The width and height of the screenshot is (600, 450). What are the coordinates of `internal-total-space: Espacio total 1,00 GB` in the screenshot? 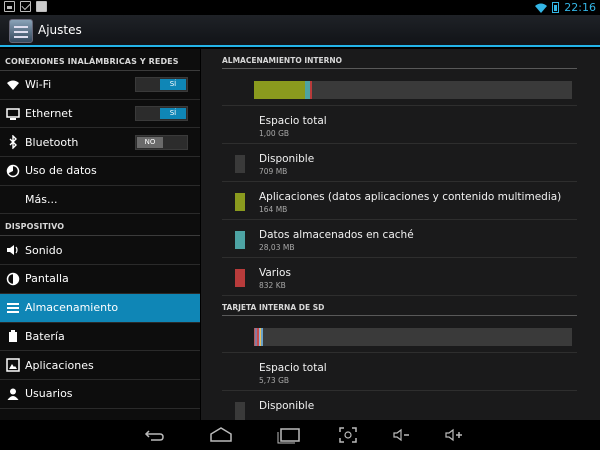 It's located at (399, 125).